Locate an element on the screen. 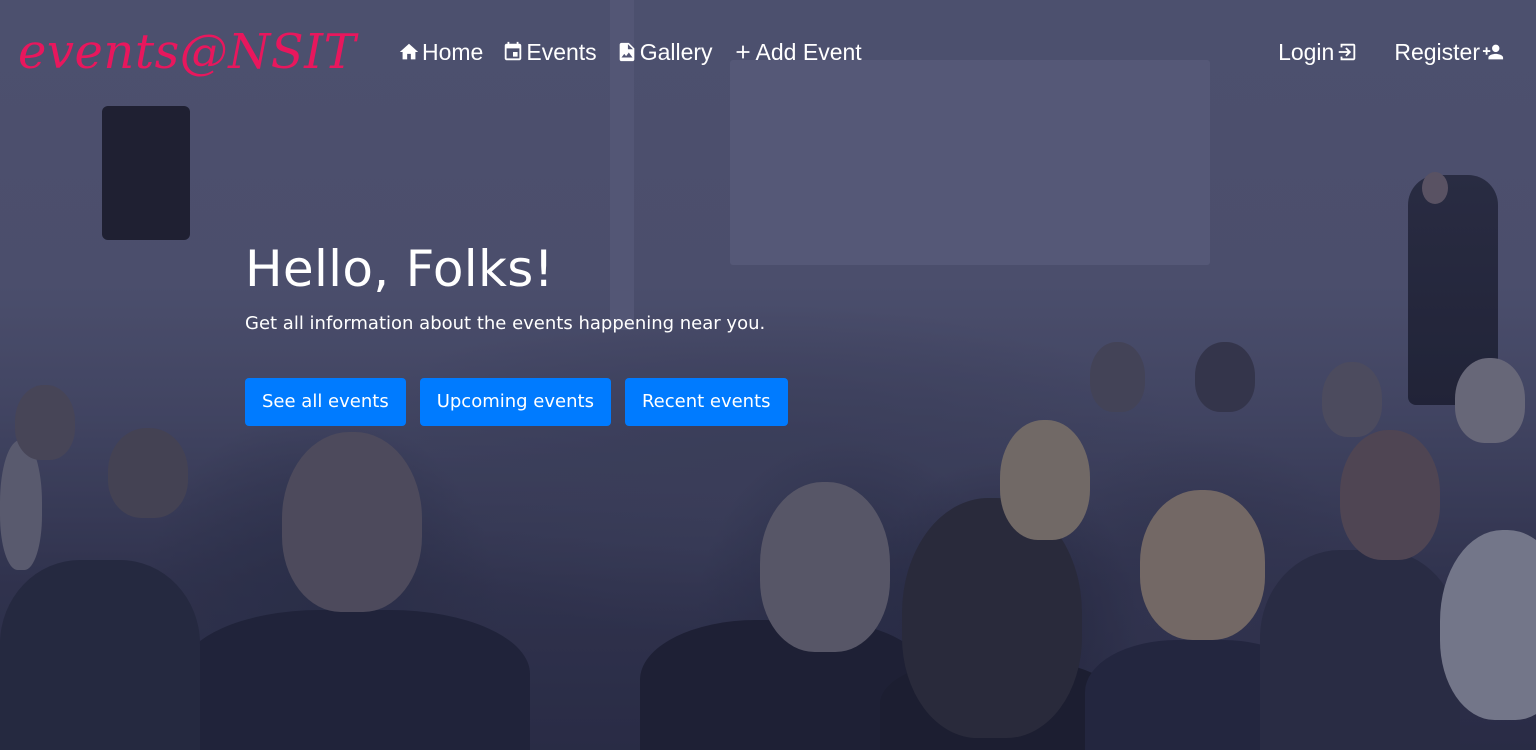  hero-title: Hello, Folks! is located at coordinates (399, 269).